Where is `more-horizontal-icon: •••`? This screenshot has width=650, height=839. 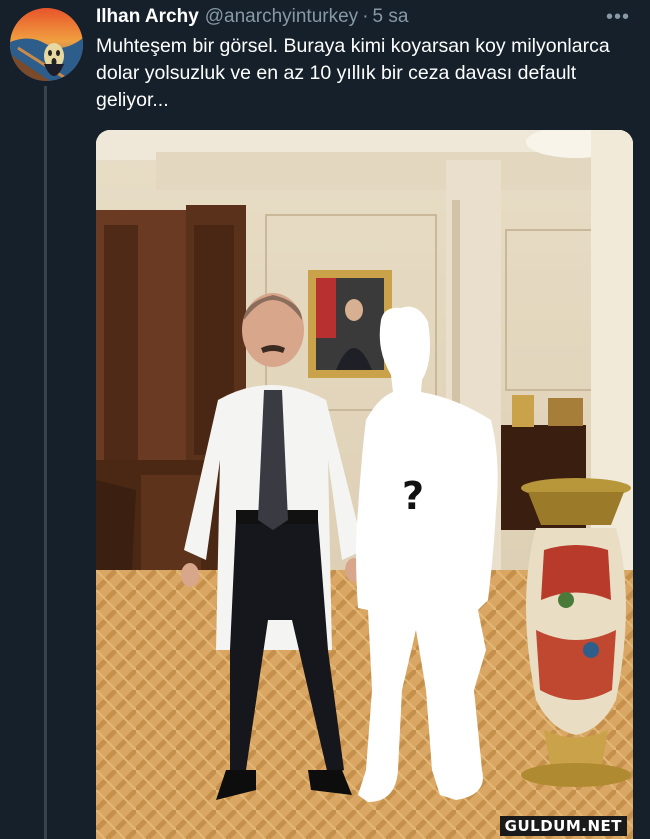
more-horizontal-icon: ••• is located at coordinates (618, 17).